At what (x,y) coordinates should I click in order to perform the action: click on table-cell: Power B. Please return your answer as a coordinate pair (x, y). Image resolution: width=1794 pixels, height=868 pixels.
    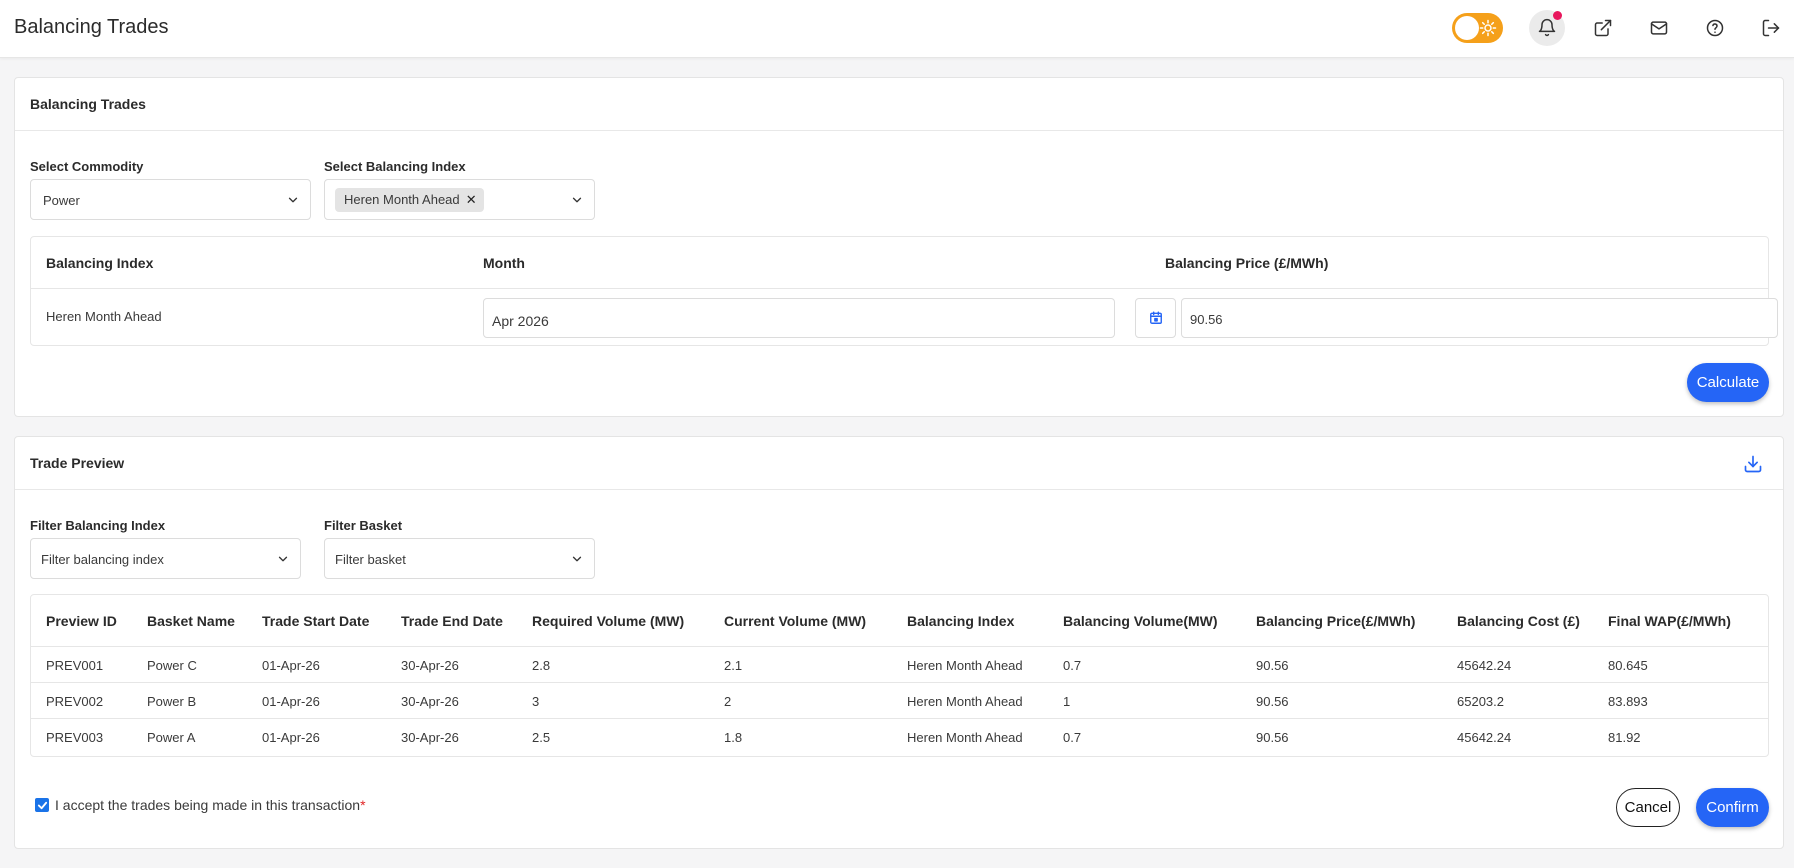
    Looking at the image, I should click on (172, 701).